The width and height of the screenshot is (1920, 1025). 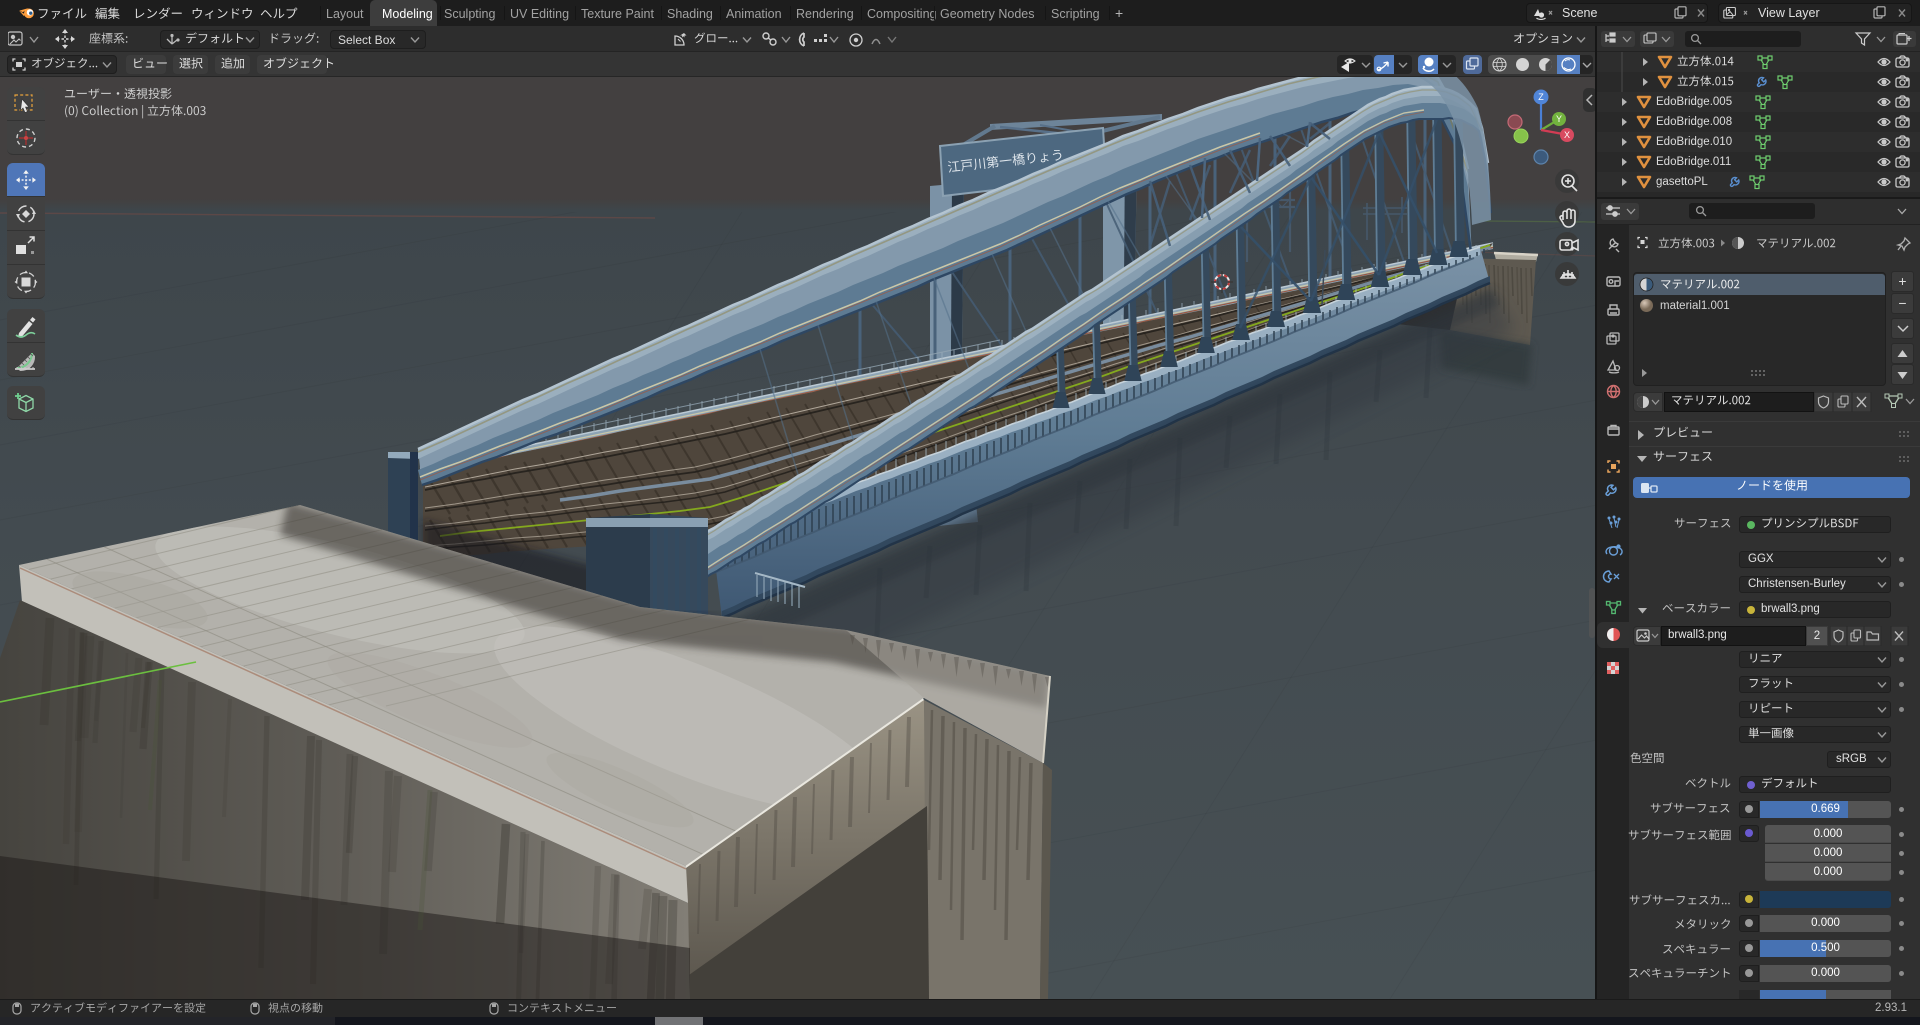 I want to click on svg-text: X, so click(x=1567, y=135).